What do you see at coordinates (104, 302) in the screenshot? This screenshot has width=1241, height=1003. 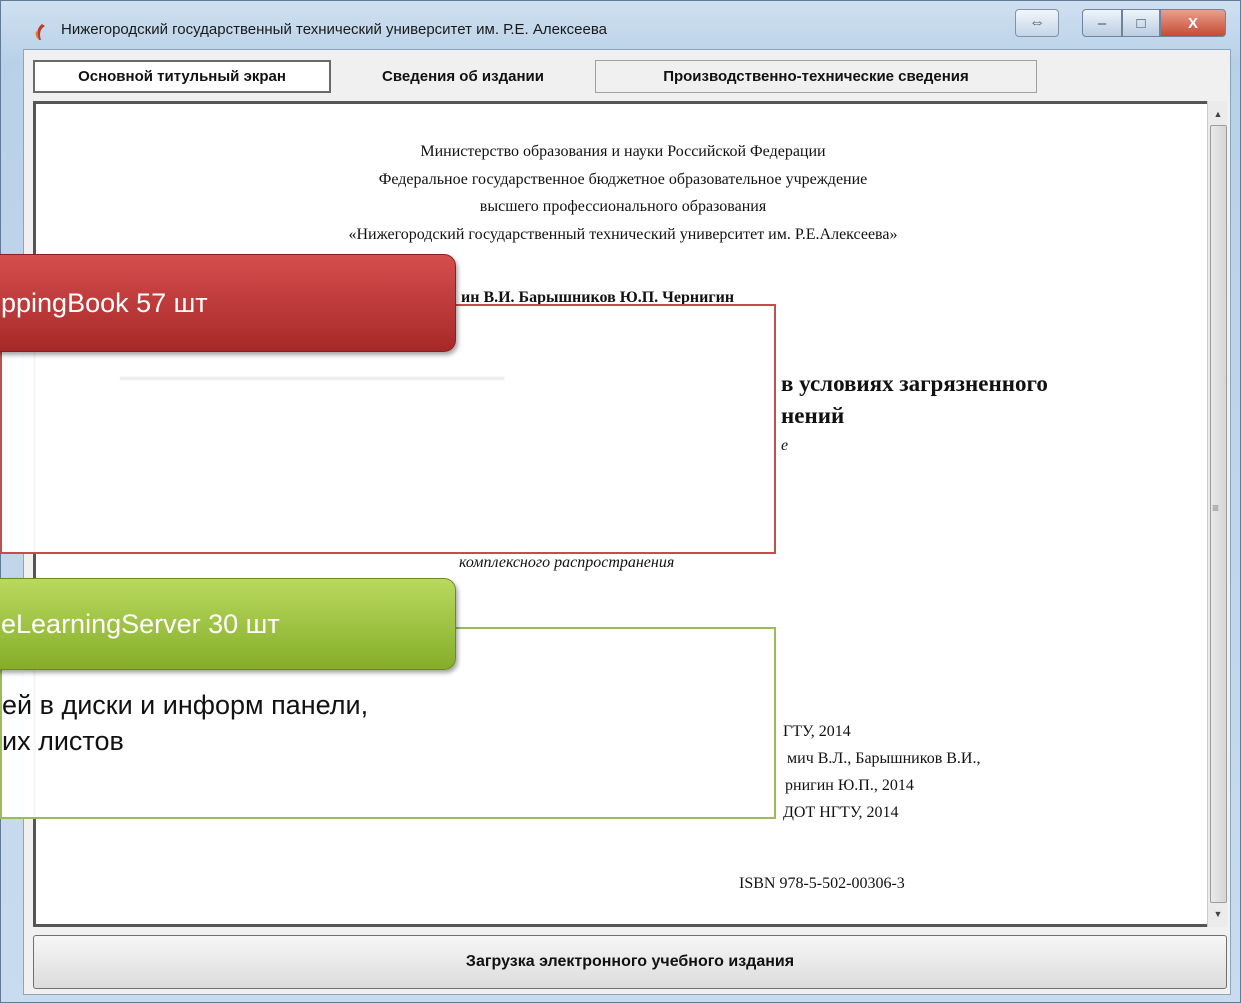 I see `red-badge-label: ppingBook 57 шт` at bounding box center [104, 302].